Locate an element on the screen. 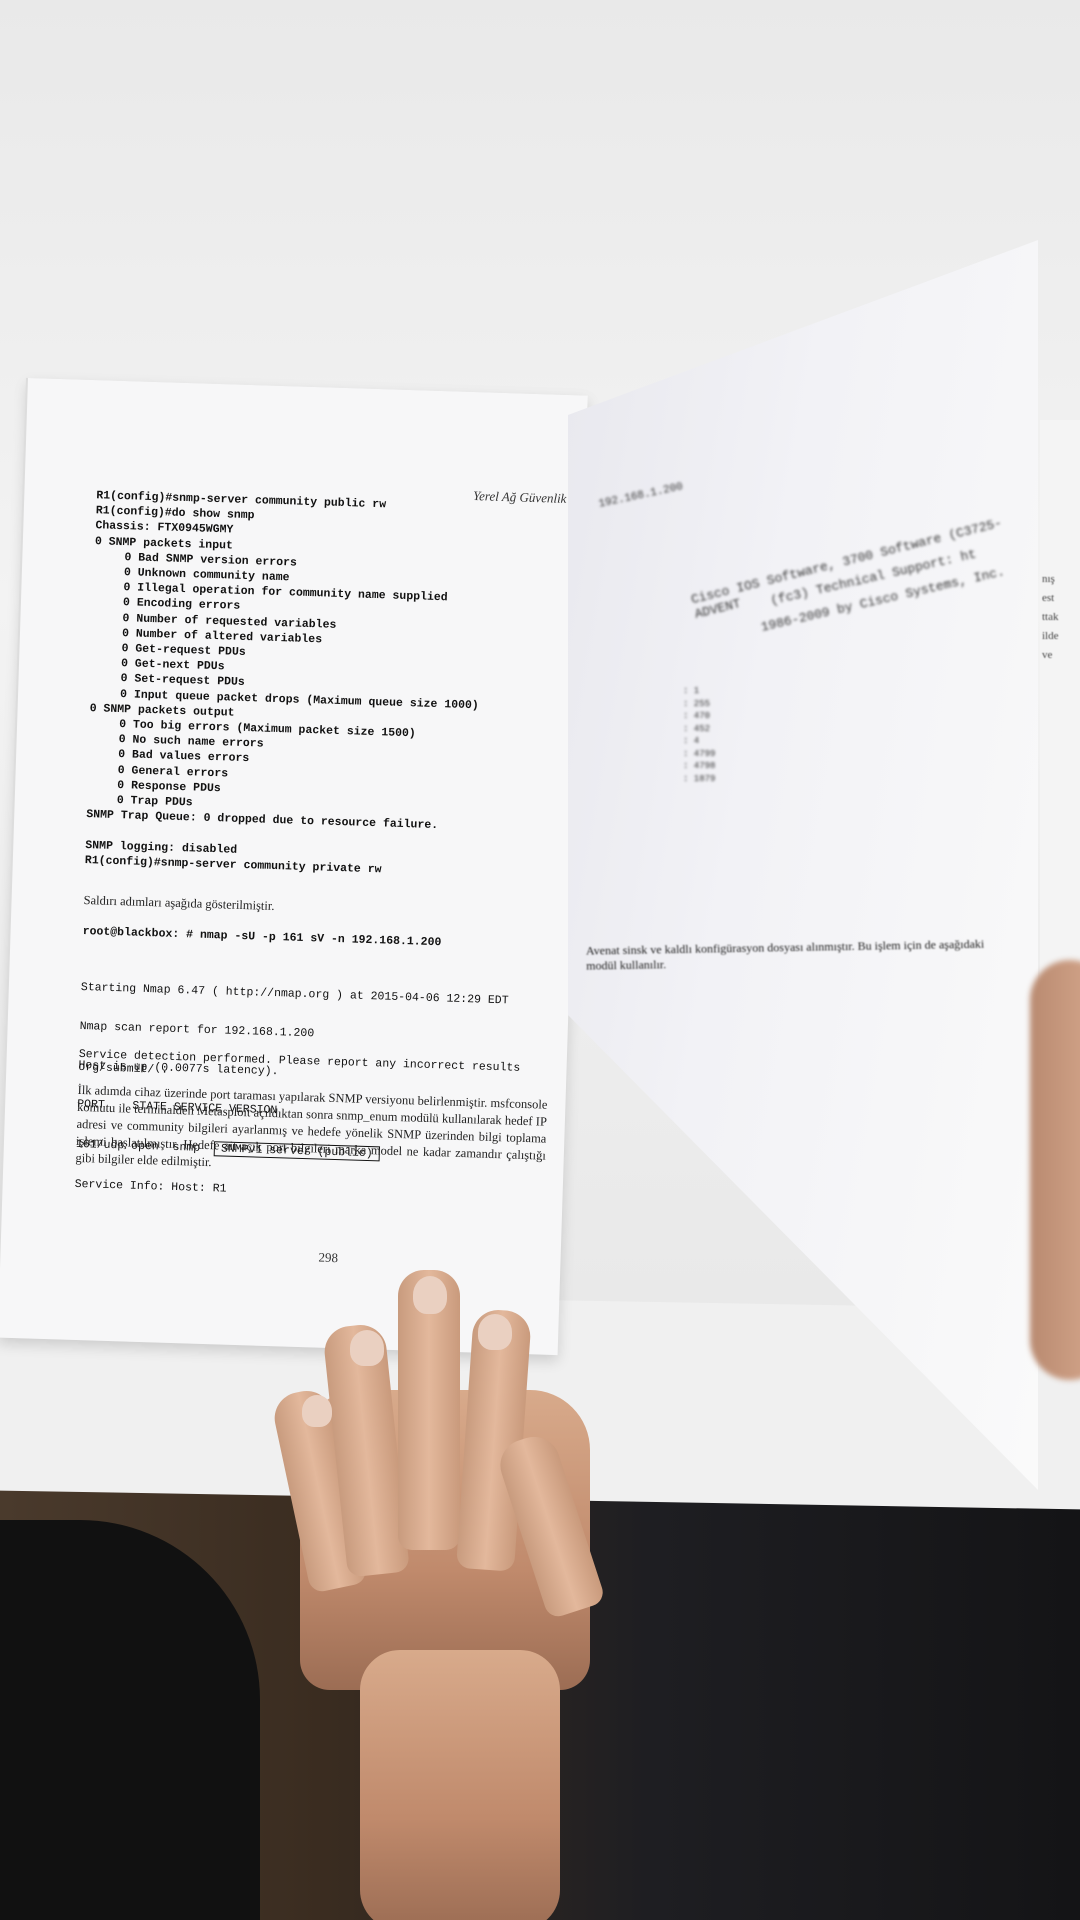 The height and width of the screenshot is (1920, 1080). left-hand is located at coordinates (464, 1595).